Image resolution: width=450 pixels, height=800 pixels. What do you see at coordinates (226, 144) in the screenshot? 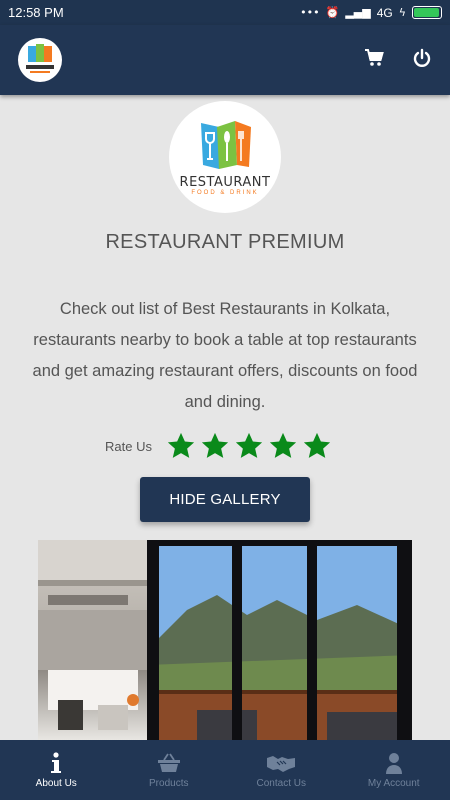
I see `restaurant-emblem-icon` at bounding box center [226, 144].